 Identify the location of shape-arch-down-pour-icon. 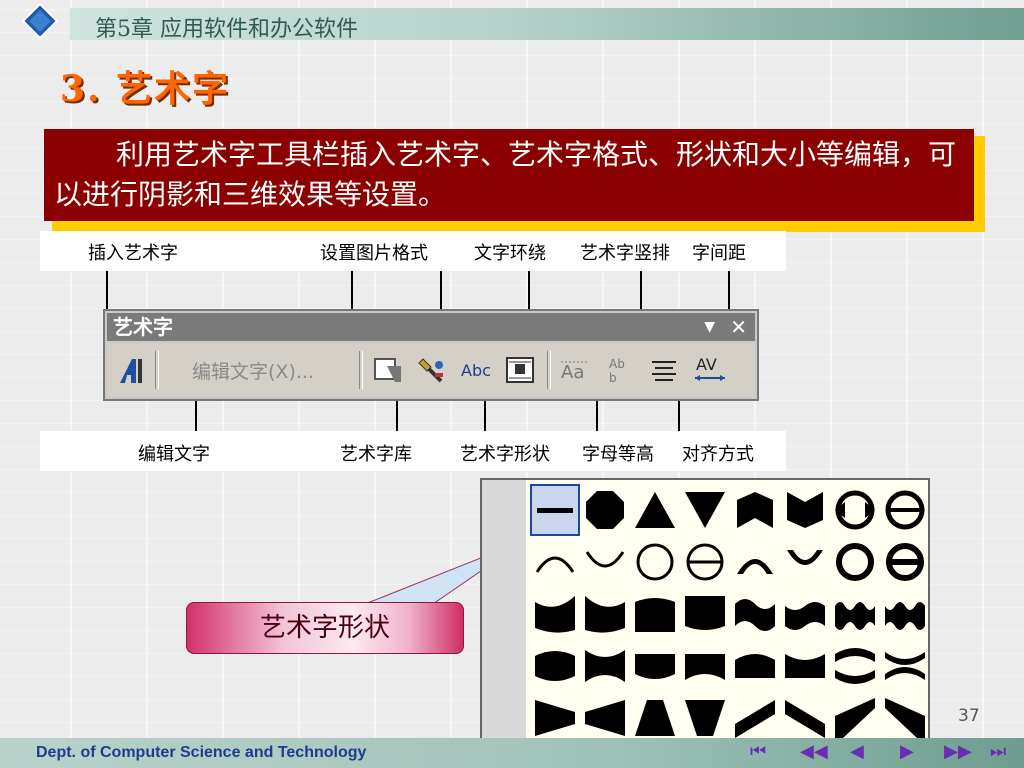
(805, 562).